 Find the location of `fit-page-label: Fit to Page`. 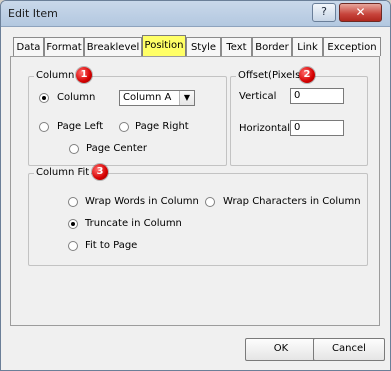

fit-page-label: Fit to Page is located at coordinates (111, 245).